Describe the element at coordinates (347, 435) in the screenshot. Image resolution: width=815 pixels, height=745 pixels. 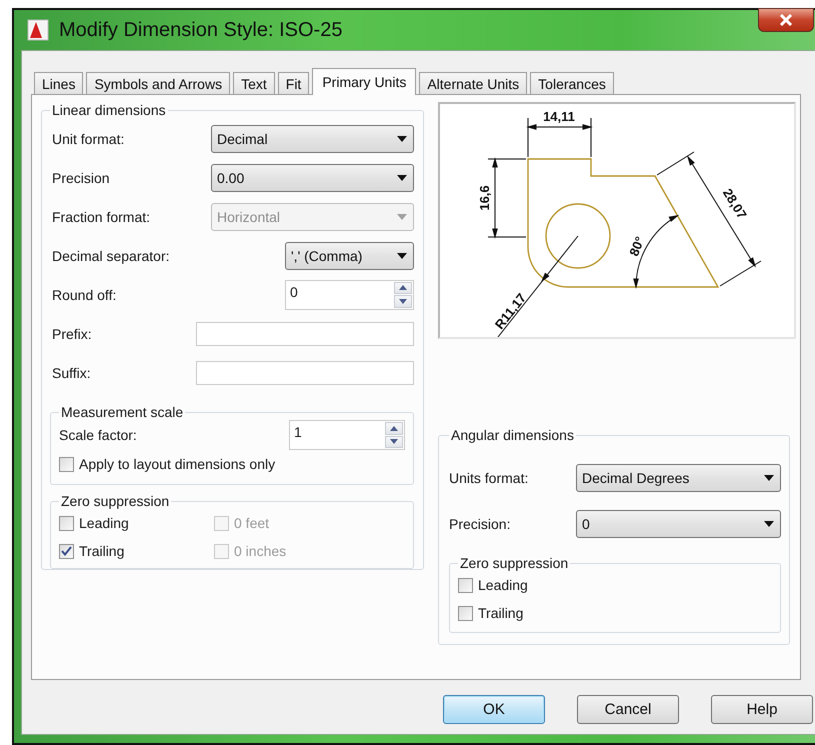
I see `spinner-field: 1` at that location.